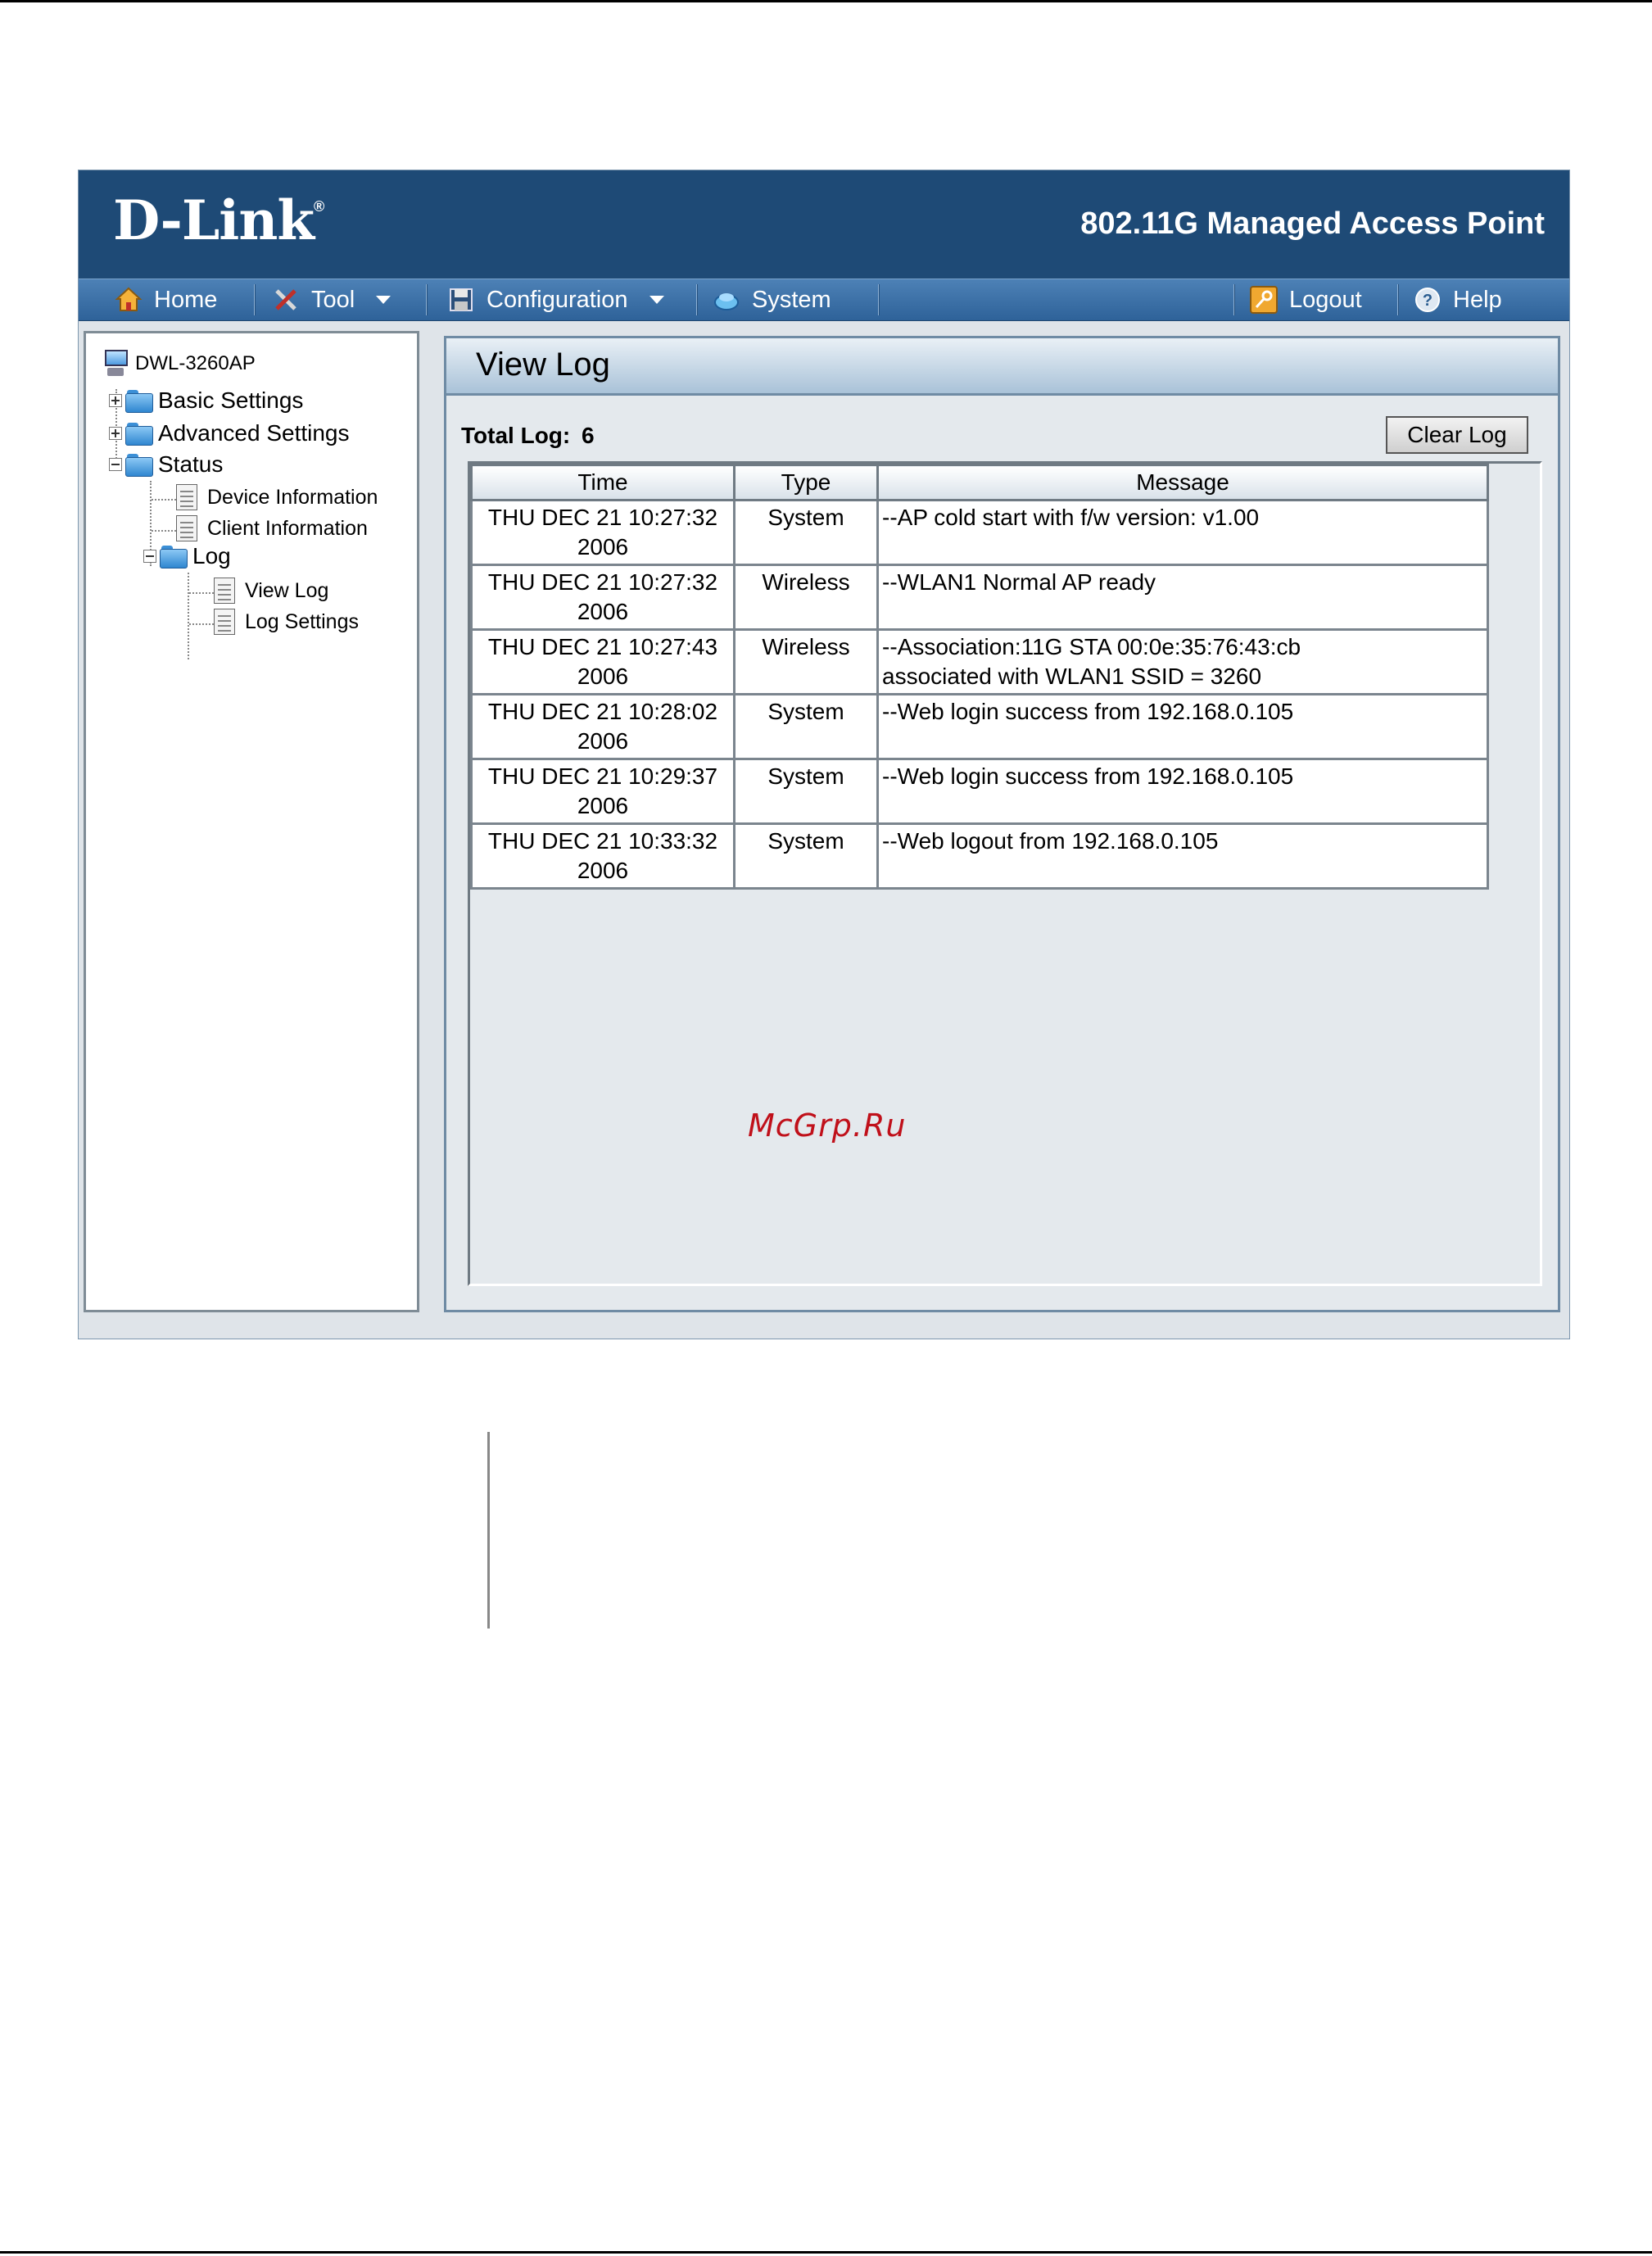 The height and width of the screenshot is (2256, 1652). What do you see at coordinates (543, 365) in the screenshot?
I see `page-title: View Log` at bounding box center [543, 365].